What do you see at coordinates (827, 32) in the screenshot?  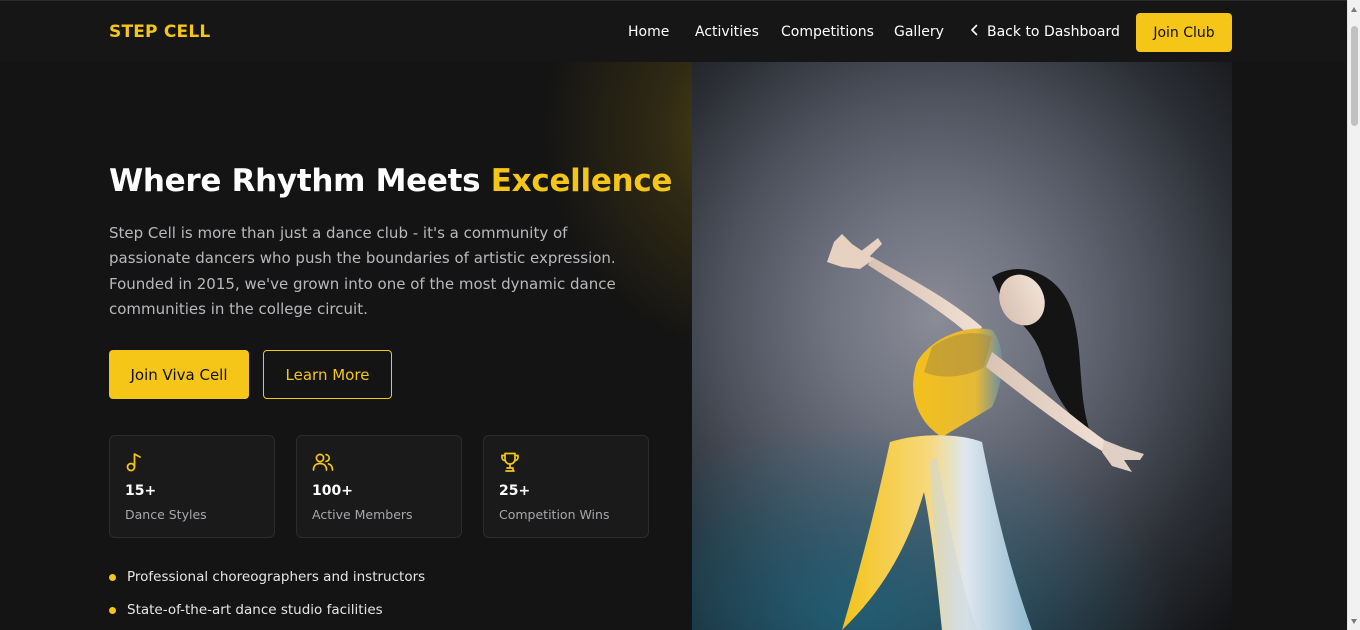 I see `nav-link-competitions: Competitions` at bounding box center [827, 32].